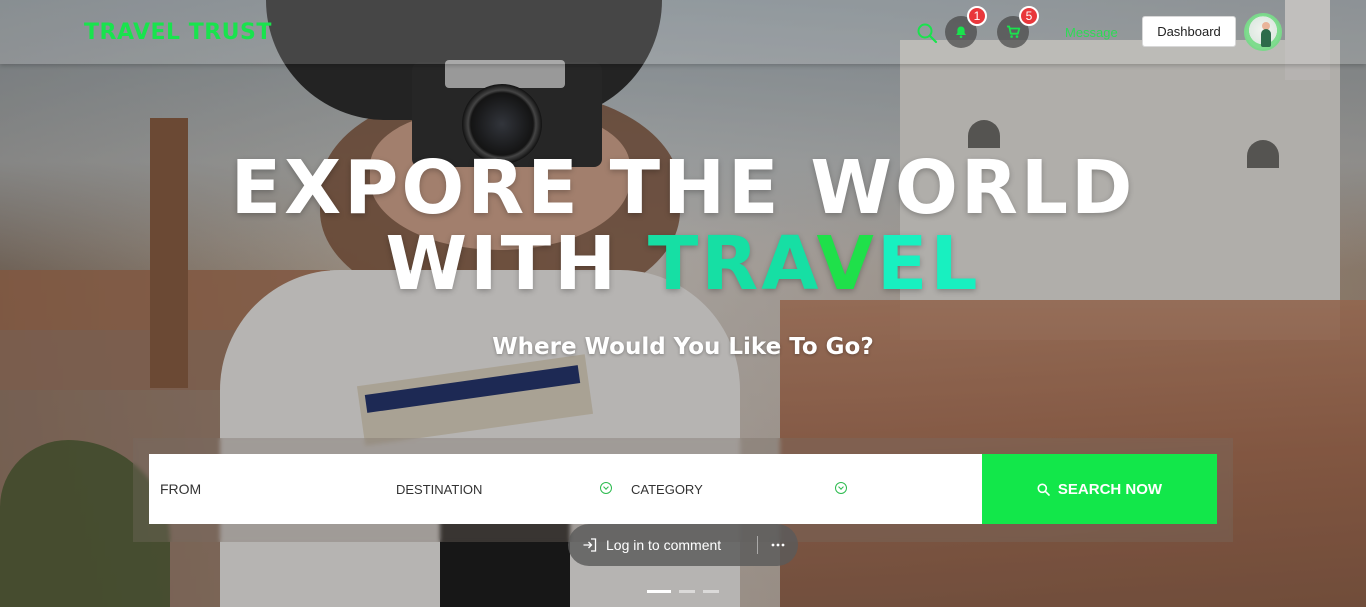 This screenshot has height=607, width=1366. I want to click on dashboard-button: Dashboard, so click(1189, 31).